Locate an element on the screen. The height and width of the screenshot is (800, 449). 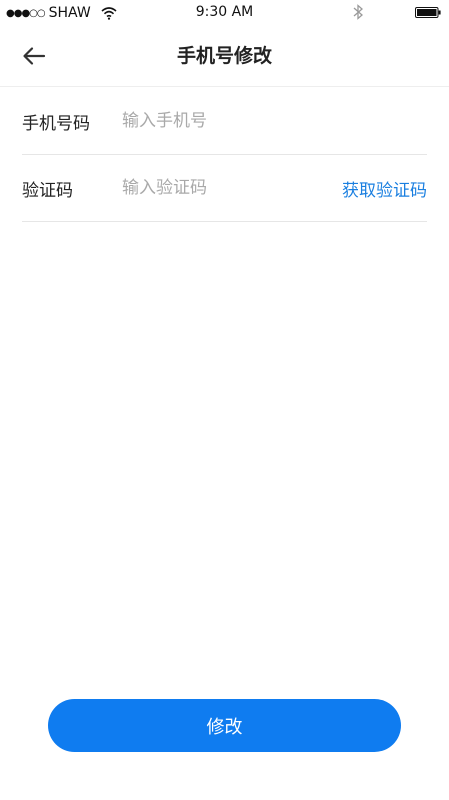
phone-row: 手机号码 is located at coordinates (224, 121).